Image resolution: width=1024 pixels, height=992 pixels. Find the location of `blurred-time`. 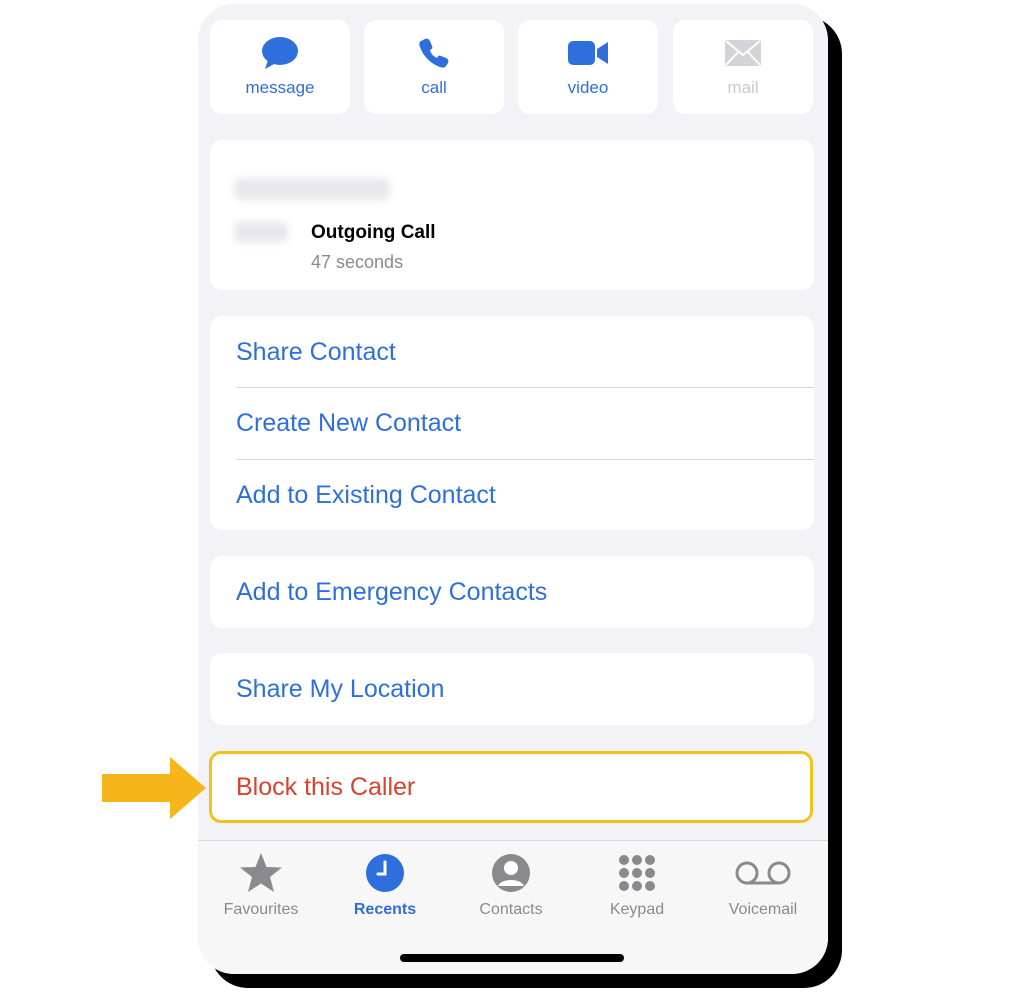

blurred-time is located at coordinates (261, 232).